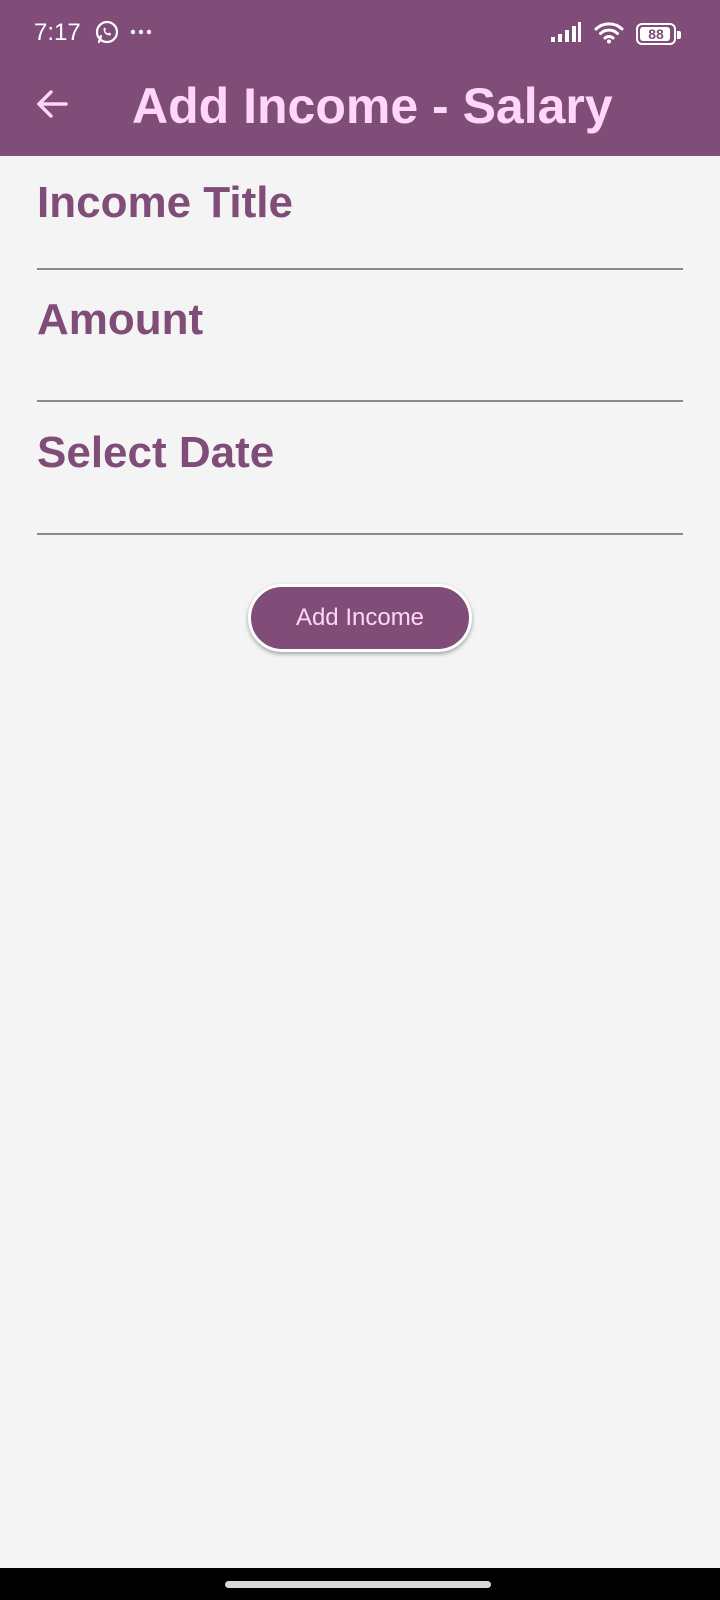 The height and width of the screenshot is (1600, 720). Describe the element at coordinates (141, 34) in the screenshot. I see `more-dots-icon` at that location.